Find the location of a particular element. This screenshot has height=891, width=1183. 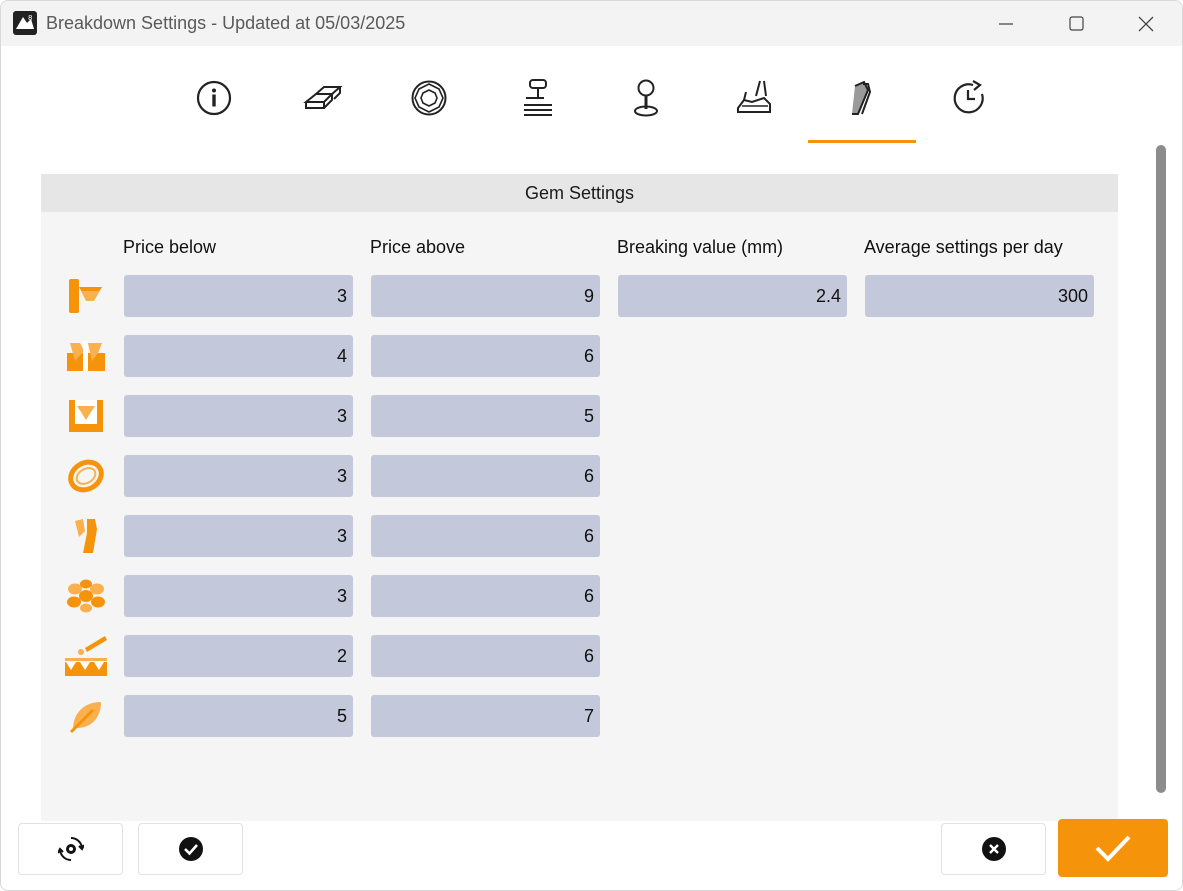

price-above-input: 7 is located at coordinates (485, 716).